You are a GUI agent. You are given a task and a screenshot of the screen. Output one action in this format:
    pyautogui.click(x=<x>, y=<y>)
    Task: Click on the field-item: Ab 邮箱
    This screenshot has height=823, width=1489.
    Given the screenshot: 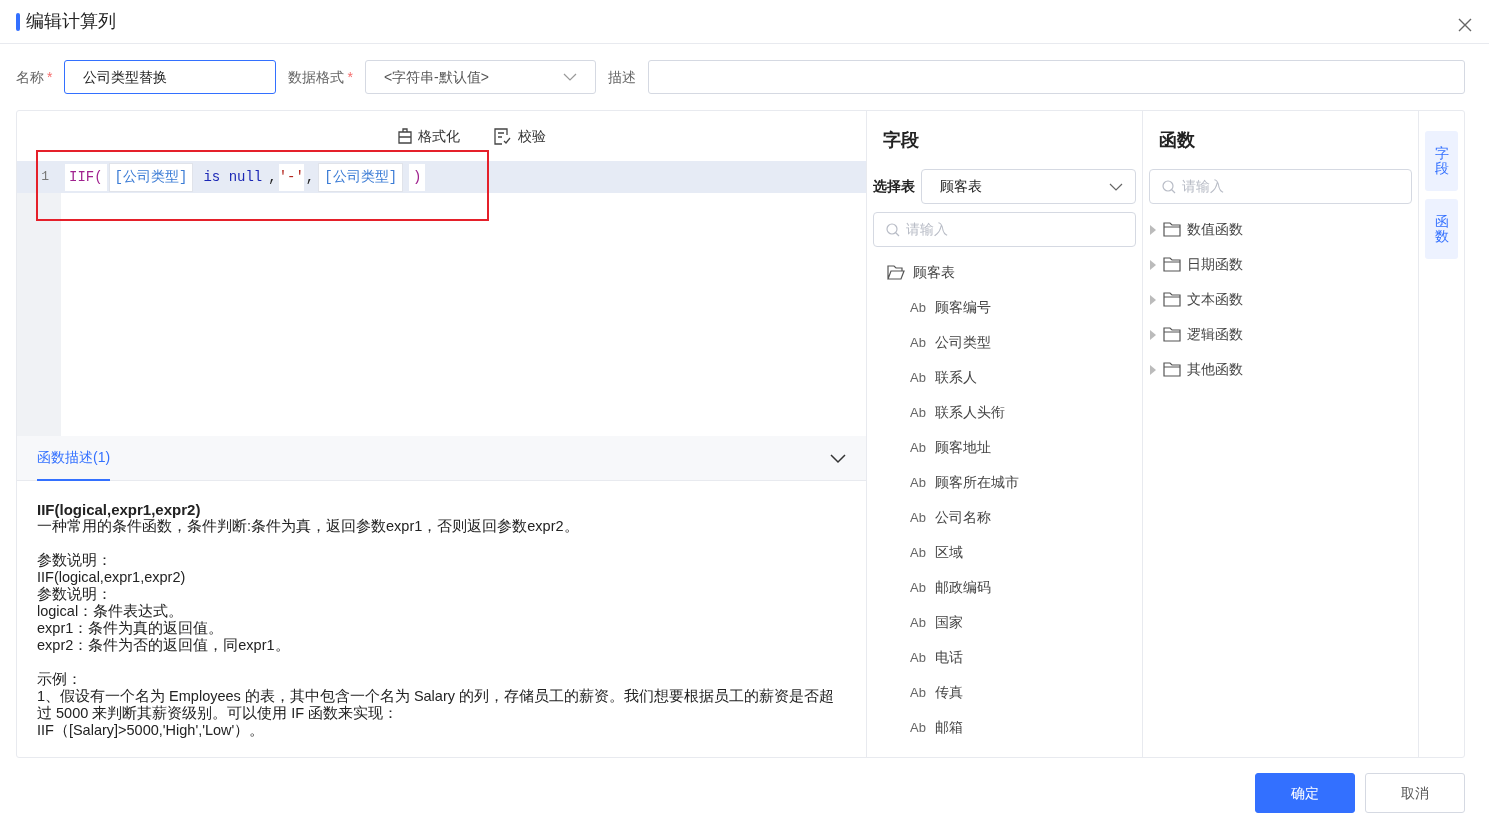 What is the action you would take?
    pyautogui.click(x=1004, y=727)
    